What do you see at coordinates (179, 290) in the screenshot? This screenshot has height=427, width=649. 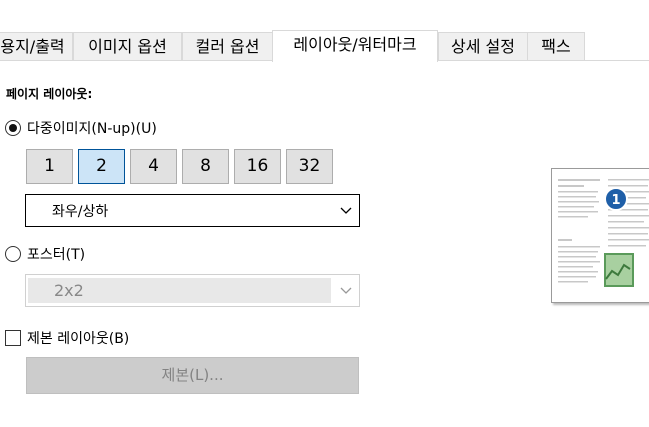 I see `poster-size-value: 2x2` at bounding box center [179, 290].